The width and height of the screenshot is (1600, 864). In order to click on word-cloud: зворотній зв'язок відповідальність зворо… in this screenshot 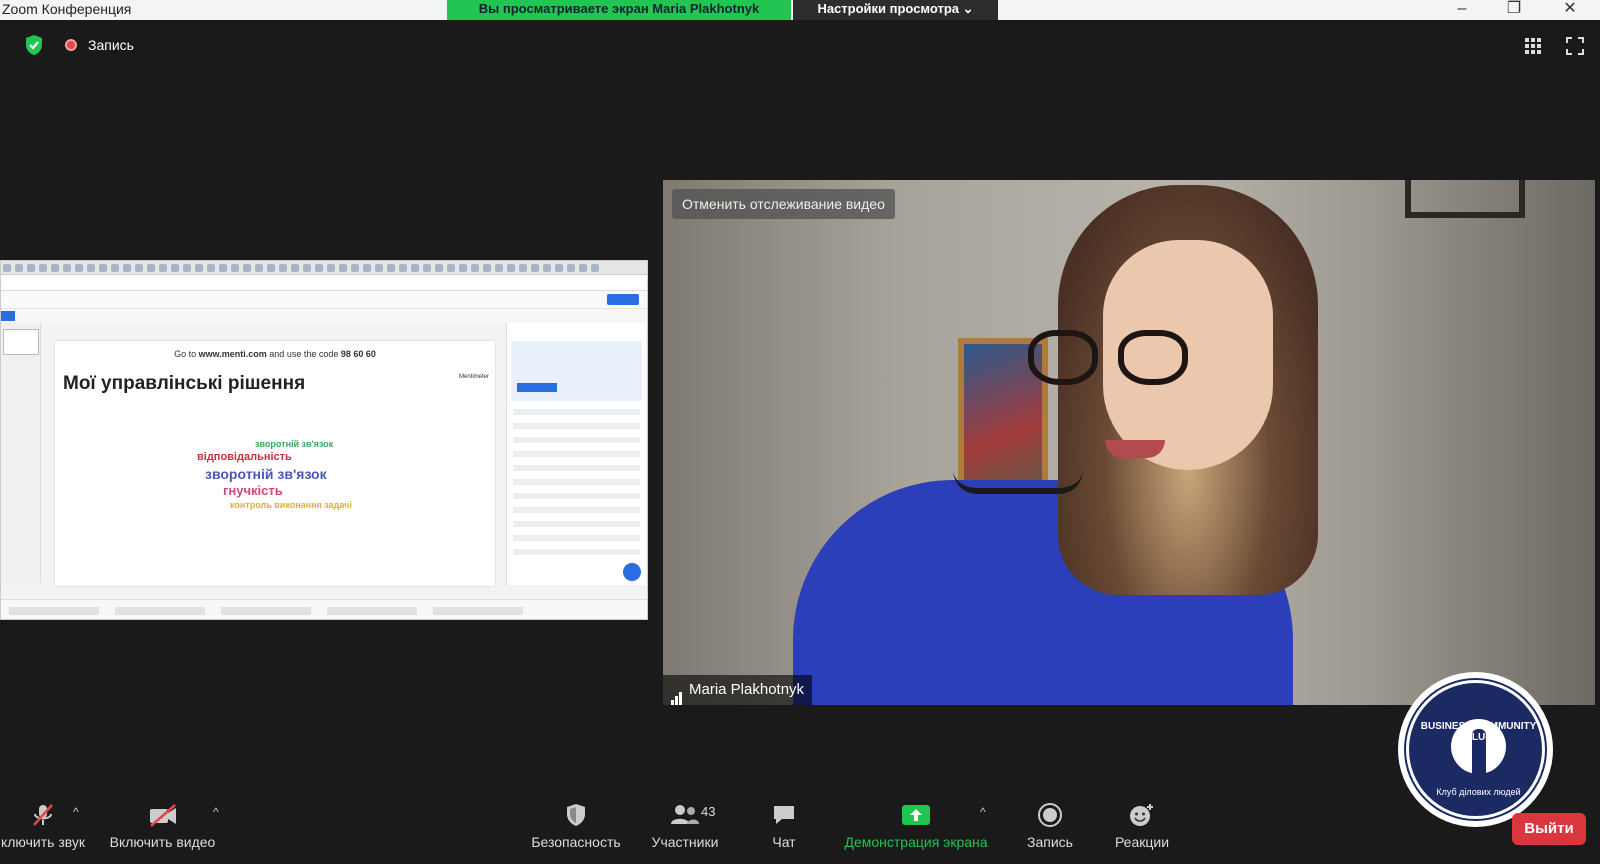, I will do `click(285, 471)`.